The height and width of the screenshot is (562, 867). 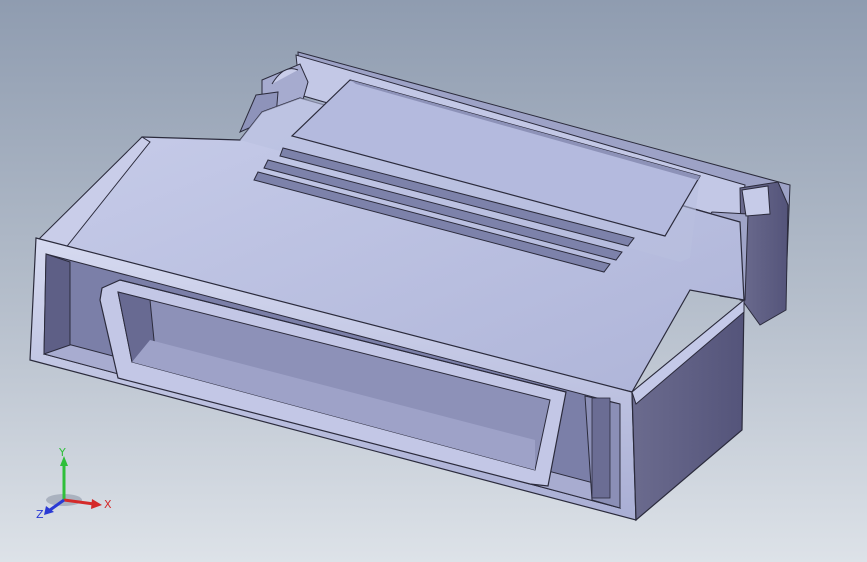 What do you see at coordinates (62, 452) in the screenshot?
I see `y-axis-label: Y` at bounding box center [62, 452].